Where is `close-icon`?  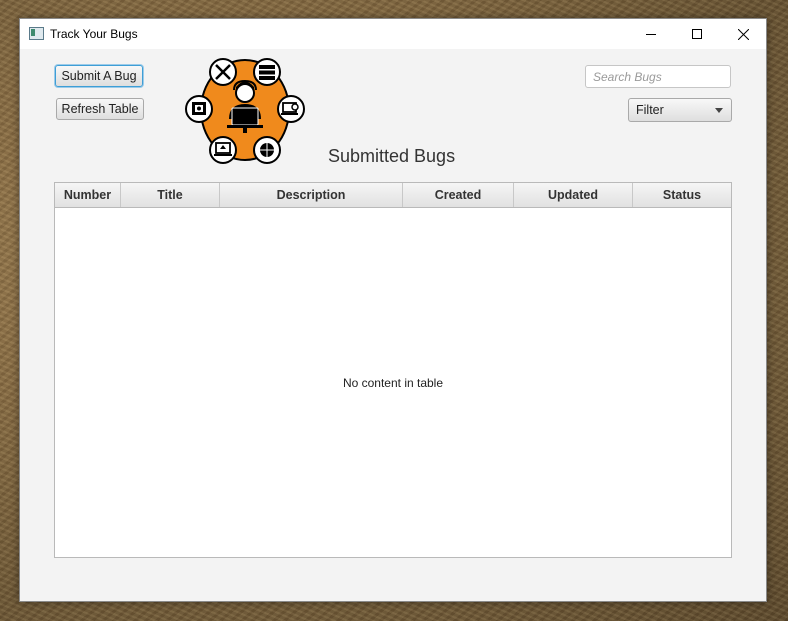 close-icon is located at coordinates (743, 34).